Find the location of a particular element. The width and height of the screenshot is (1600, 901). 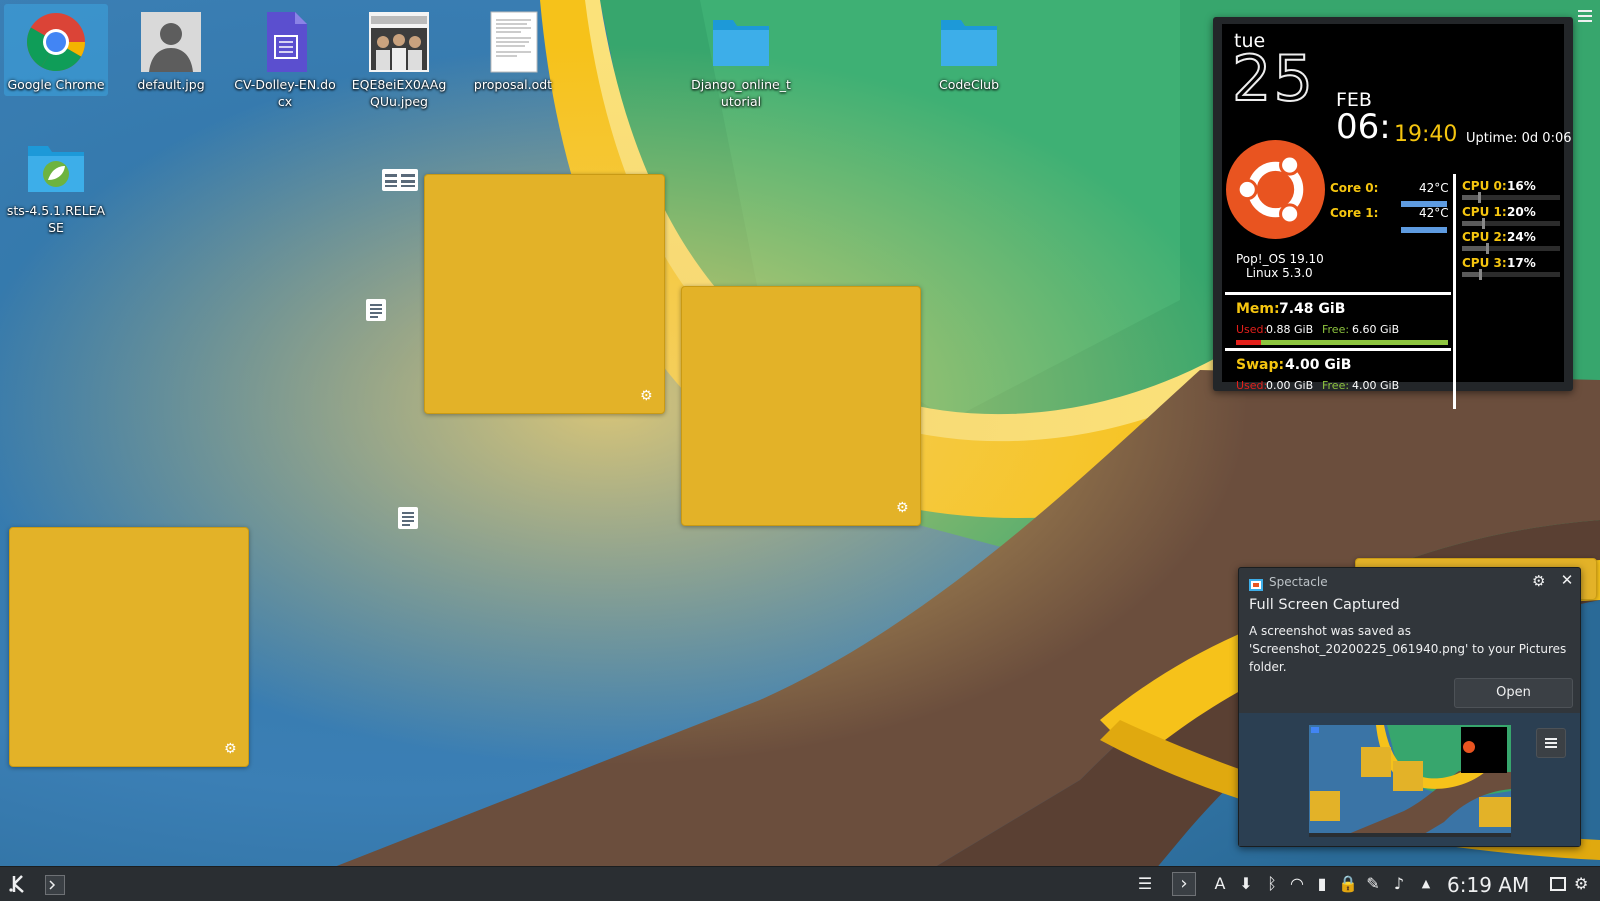

date-label: 25 is located at coordinates (1273, 78).